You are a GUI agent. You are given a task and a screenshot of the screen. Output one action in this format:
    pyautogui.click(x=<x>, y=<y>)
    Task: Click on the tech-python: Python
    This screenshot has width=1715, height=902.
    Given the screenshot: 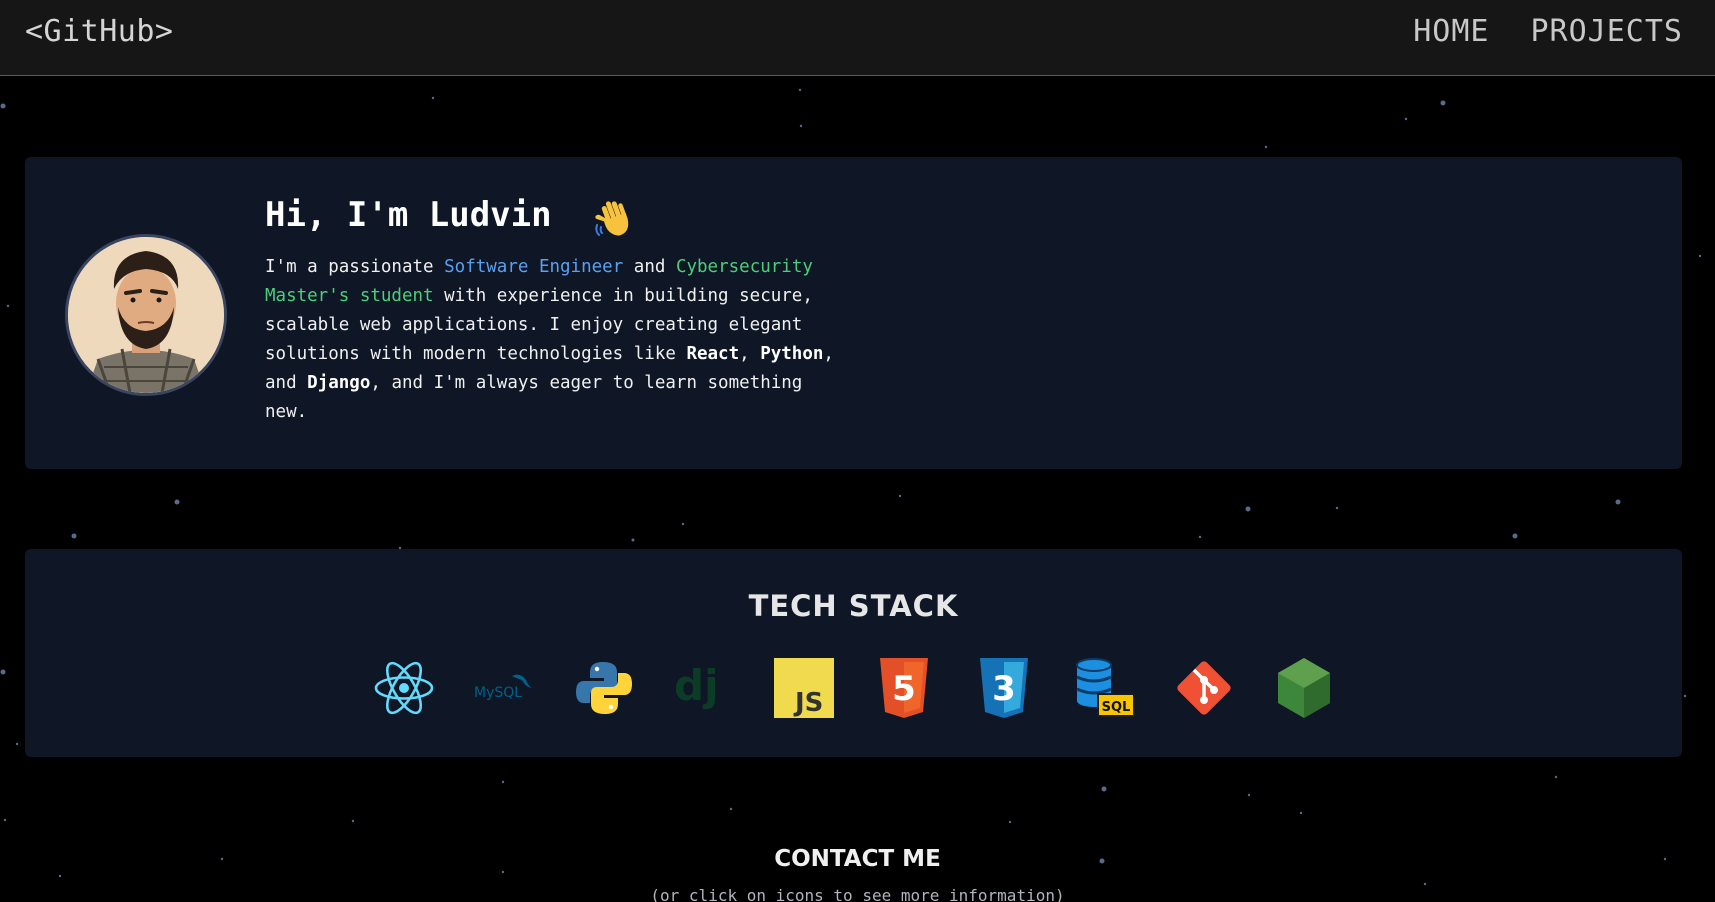 What is the action you would take?
    pyautogui.click(x=792, y=354)
    